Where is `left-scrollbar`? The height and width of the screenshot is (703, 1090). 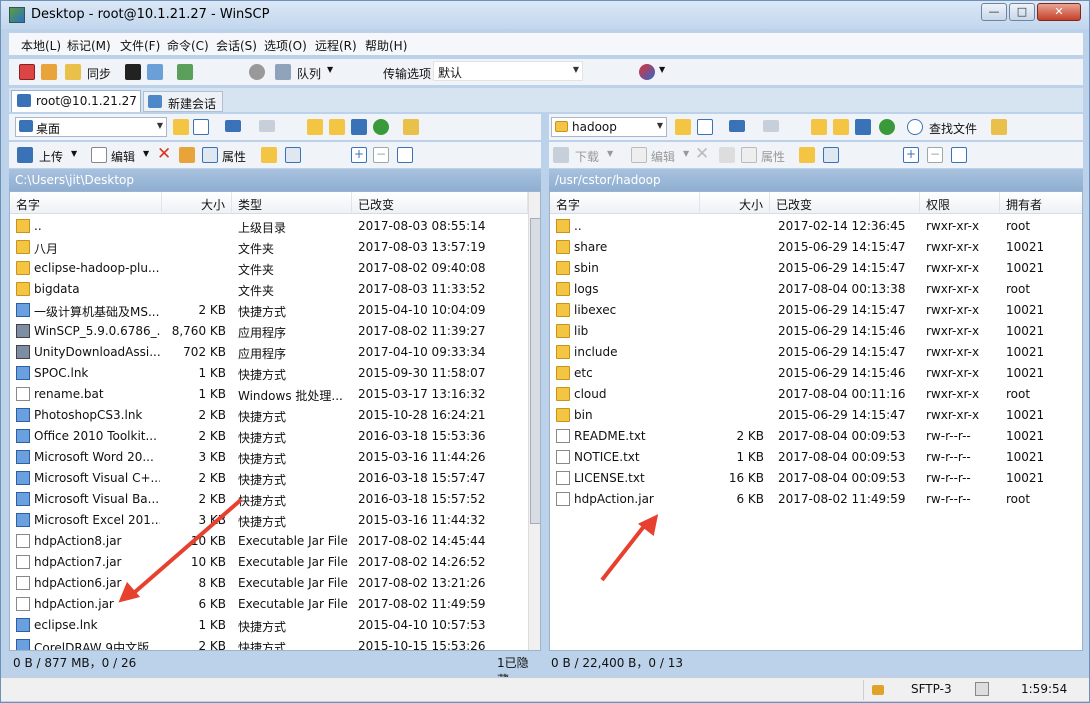 left-scrollbar is located at coordinates (534, 421).